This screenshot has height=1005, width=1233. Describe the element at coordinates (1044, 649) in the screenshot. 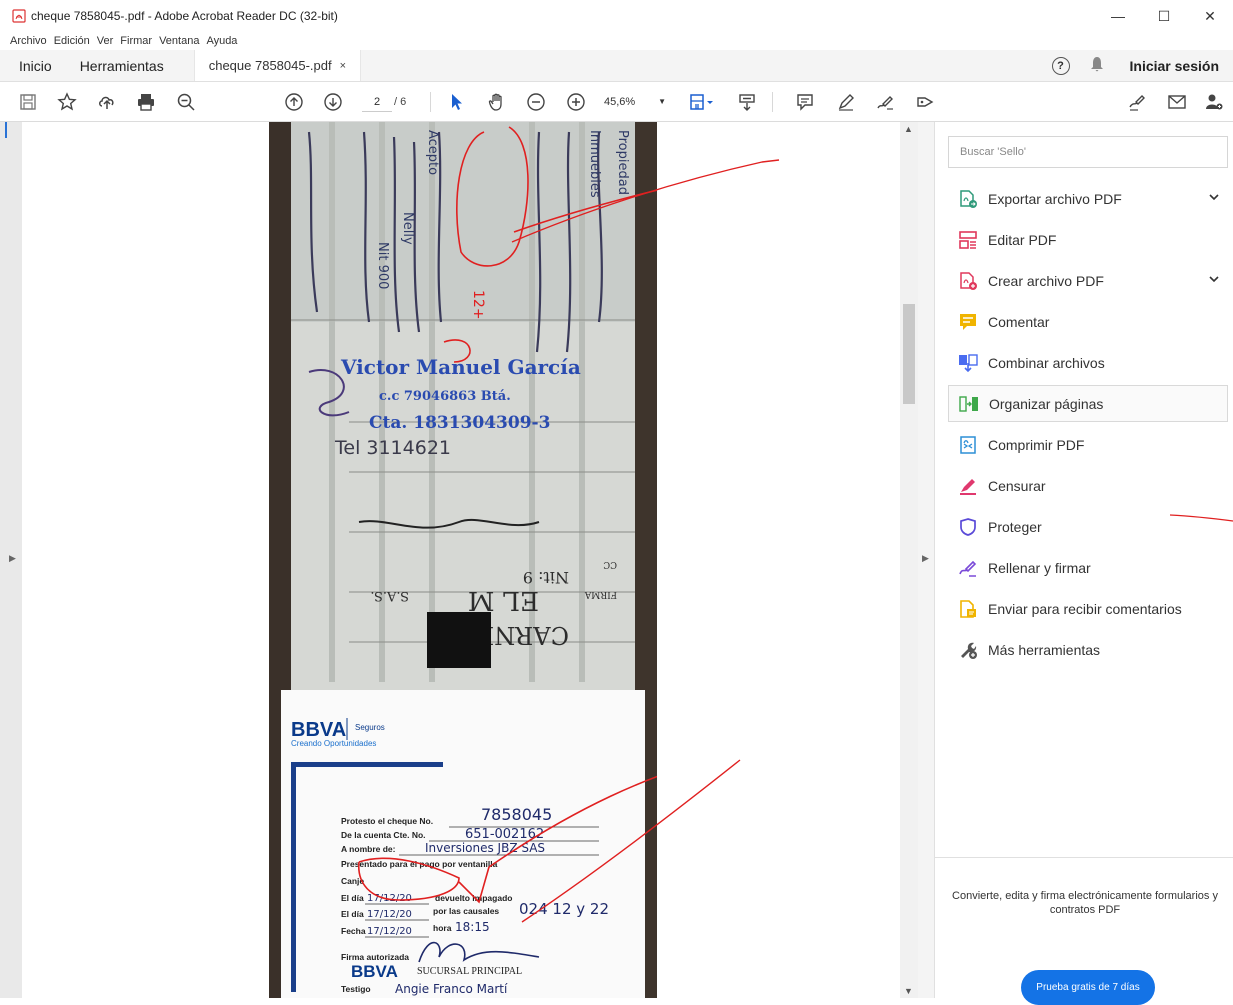

I see `tool-label: Más herramientas` at that location.